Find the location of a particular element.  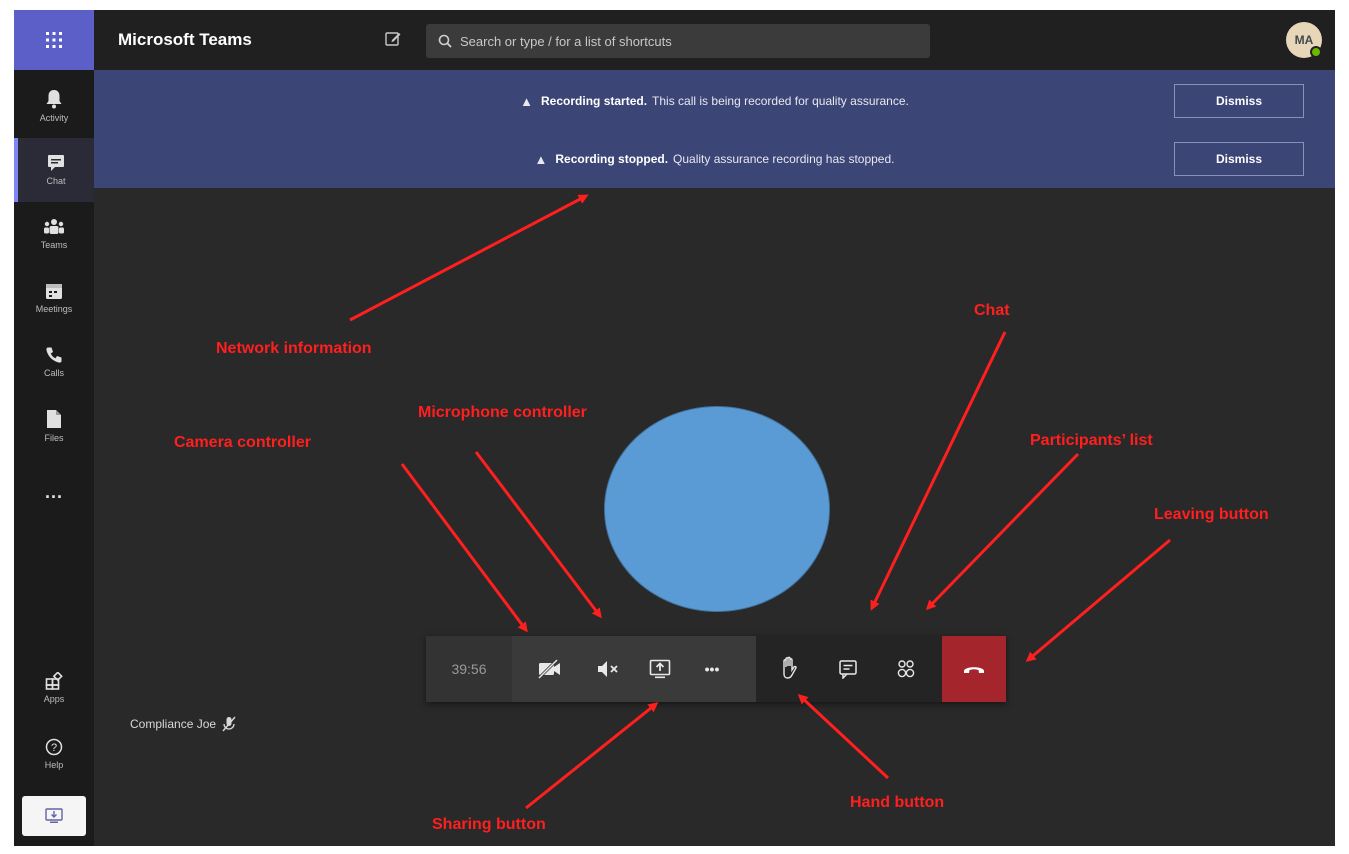

annotation-network: Network information is located at coordinates (294, 348).